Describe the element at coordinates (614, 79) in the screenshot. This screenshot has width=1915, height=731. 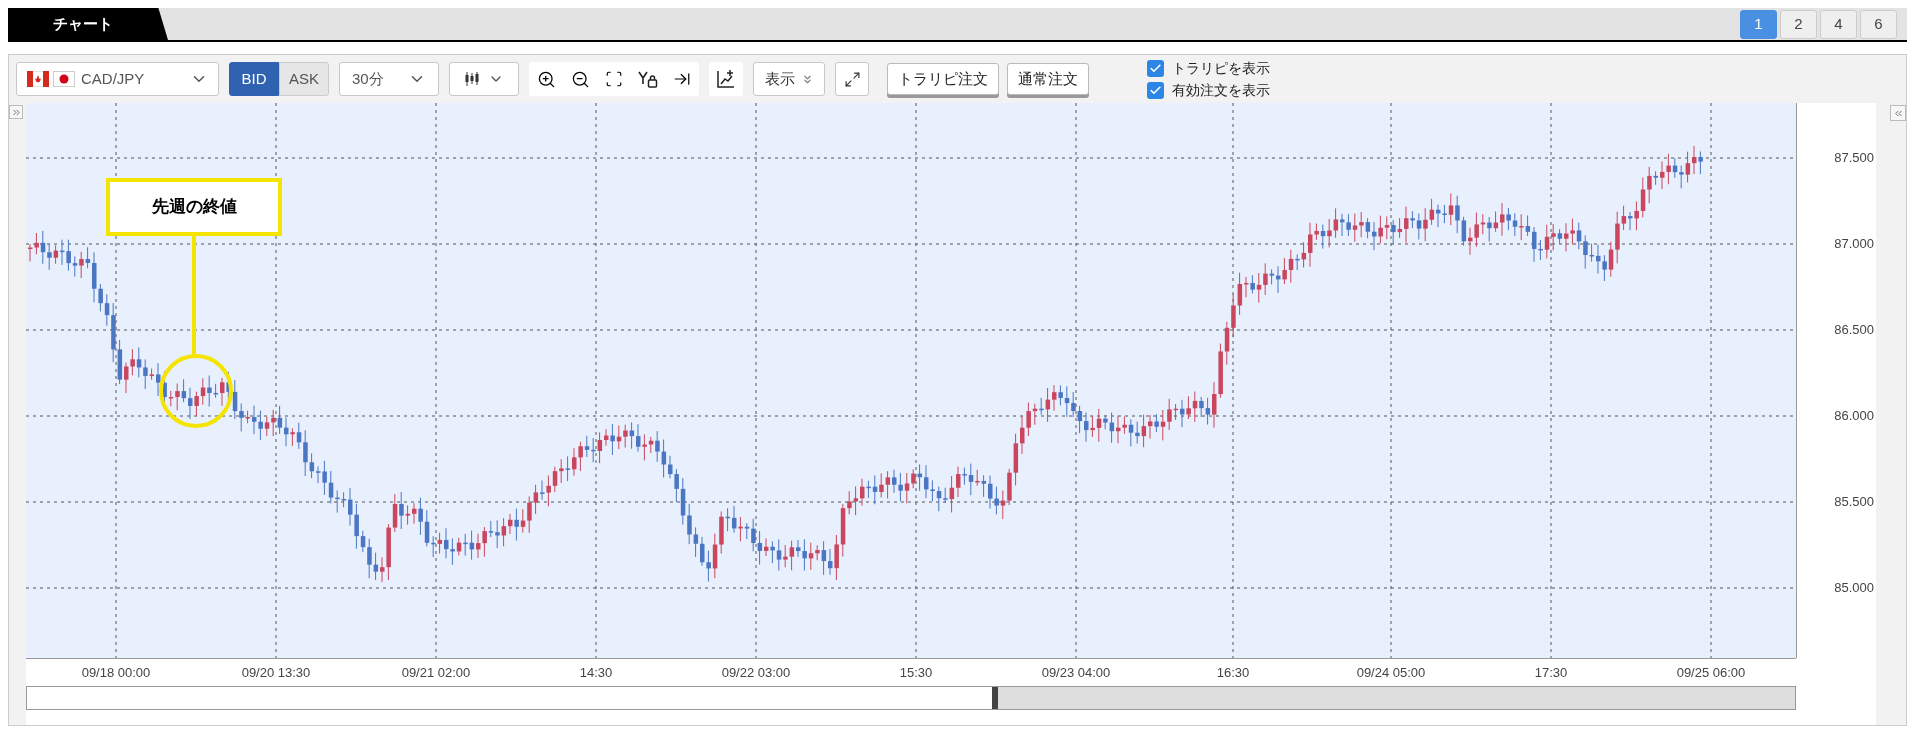
I see `frame-corners-icon` at that location.